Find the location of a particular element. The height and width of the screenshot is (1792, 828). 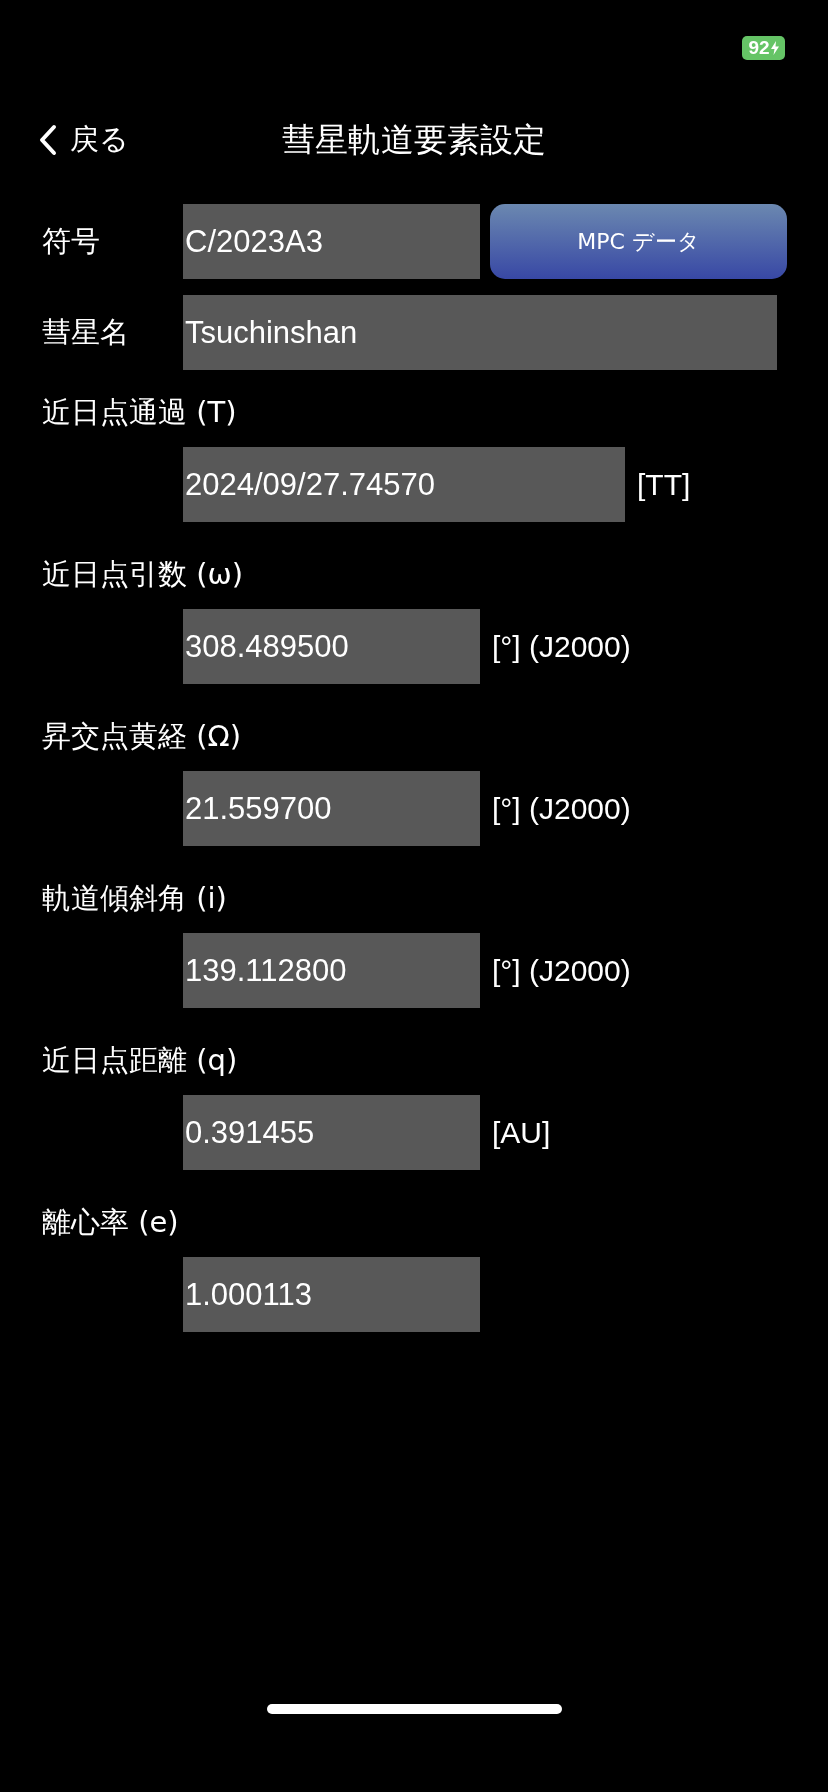

field-label: 近日点引数 (ω) is located at coordinates (143, 574).